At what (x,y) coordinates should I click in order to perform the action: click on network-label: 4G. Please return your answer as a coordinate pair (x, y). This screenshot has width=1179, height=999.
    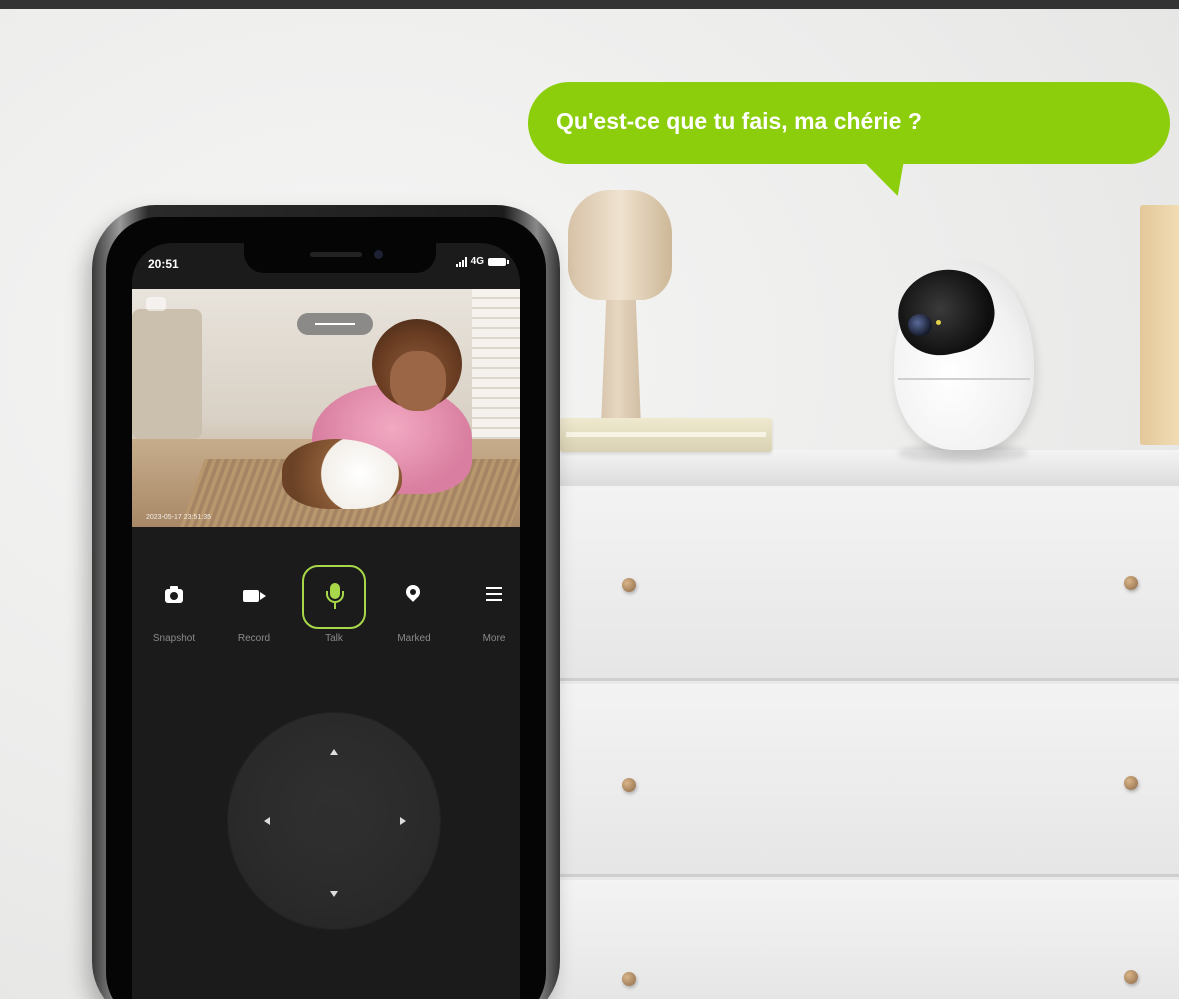
    Looking at the image, I should click on (477, 261).